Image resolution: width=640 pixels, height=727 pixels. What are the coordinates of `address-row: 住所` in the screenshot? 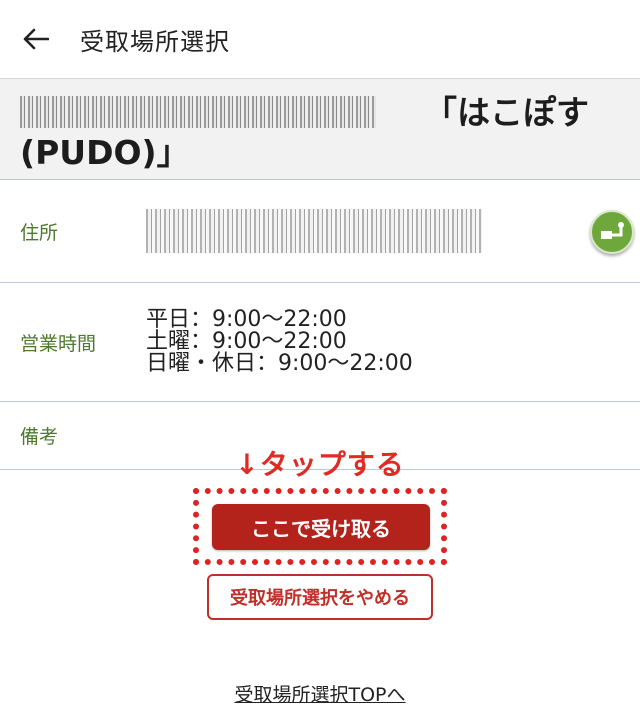 It's located at (320, 231).